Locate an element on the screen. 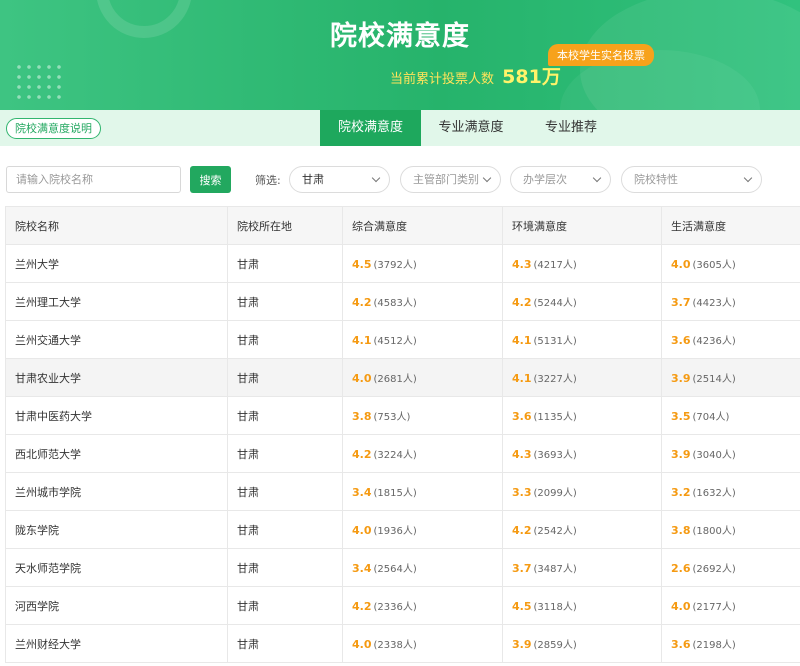  school-name: 甘肃农业大学 is located at coordinates (48, 378).